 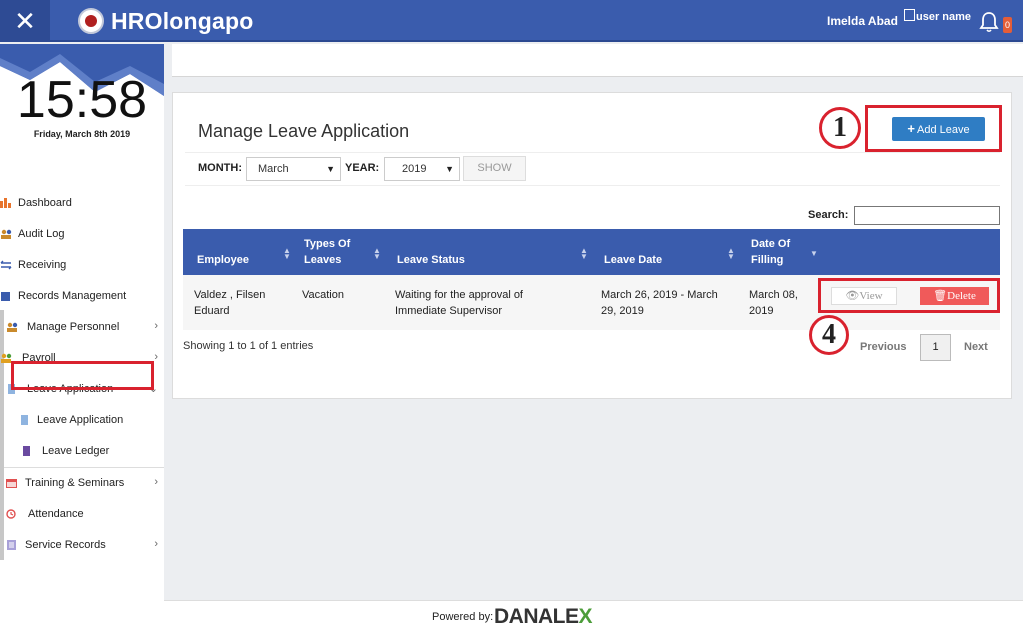 I want to click on chart-icon, so click(x=5, y=203).